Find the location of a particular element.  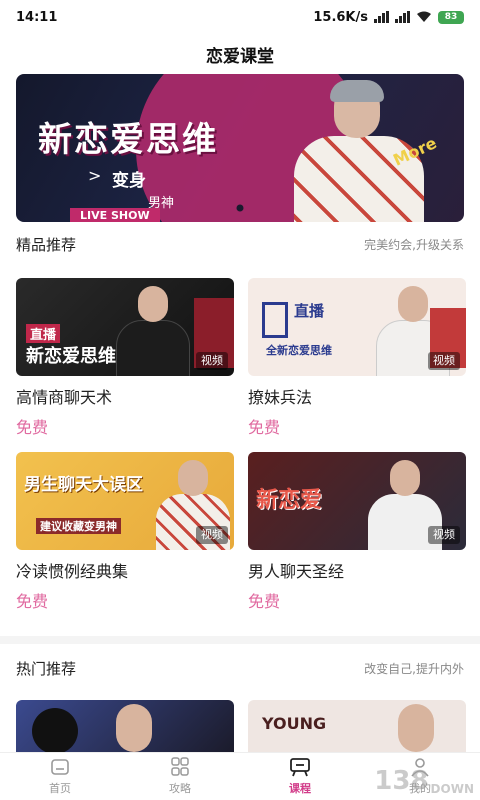

thumb-caption: 新恋爱思维 is located at coordinates (71, 356).